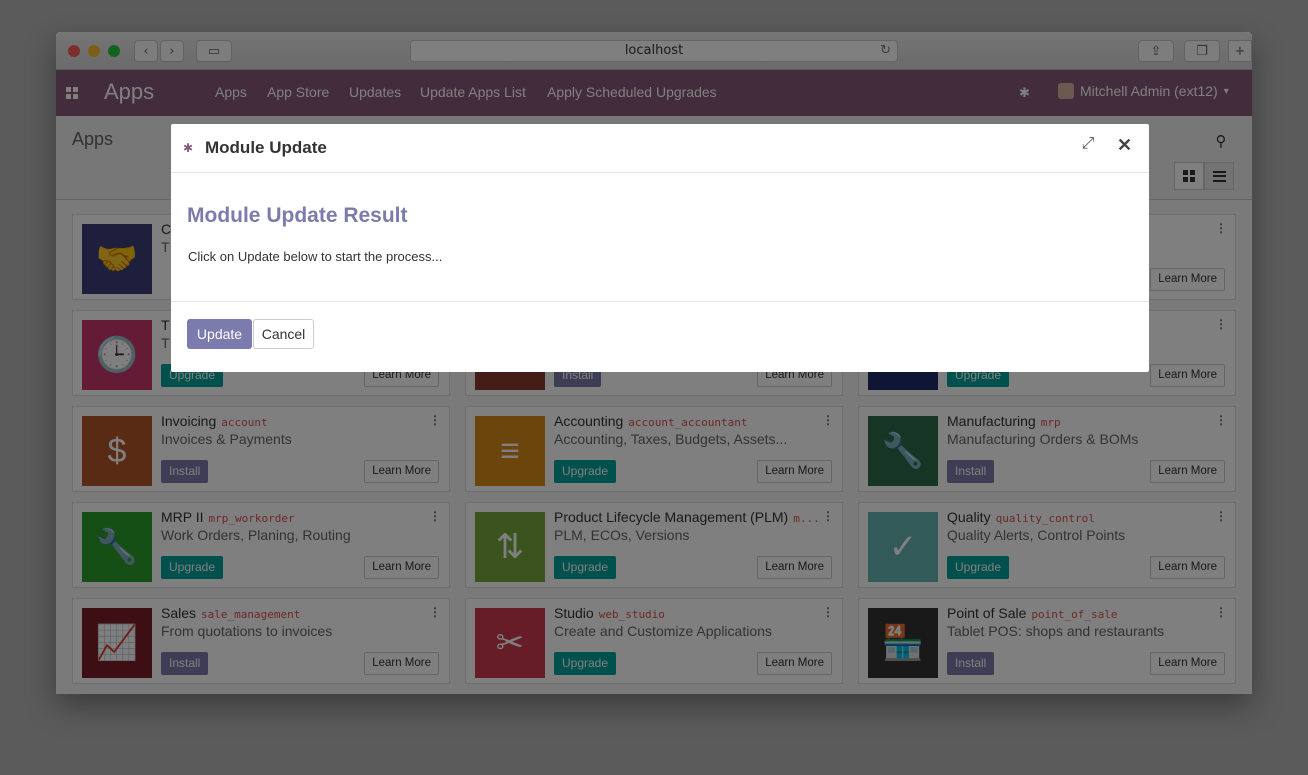 This screenshot has height=775, width=1308. Describe the element at coordinates (219, 334) in the screenshot. I see `update-button: Update` at that location.